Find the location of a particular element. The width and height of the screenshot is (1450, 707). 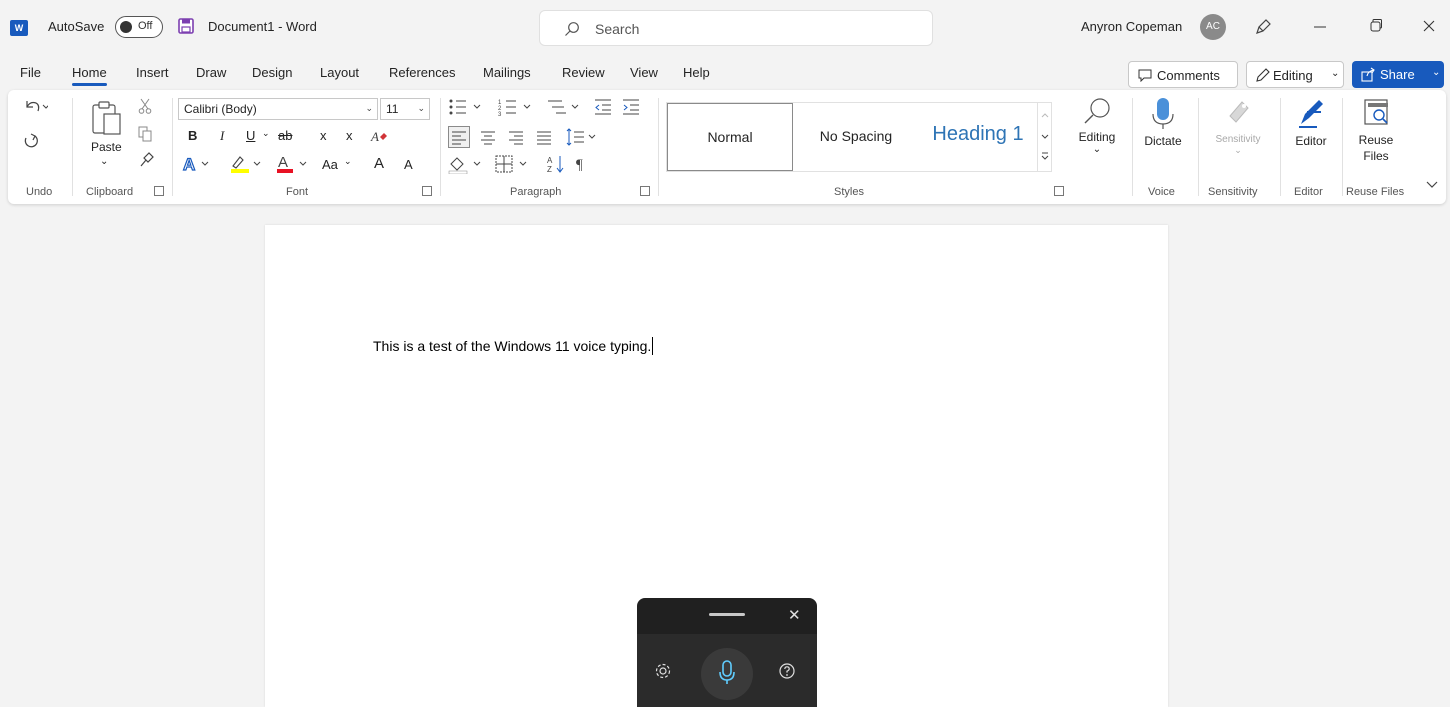

dictate-button: Dictate is located at coordinates (1163, 122).